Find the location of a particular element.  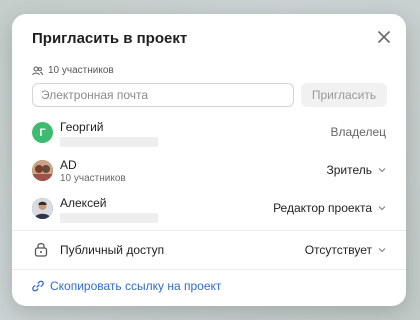

avatar: Г is located at coordinates (42, 132).